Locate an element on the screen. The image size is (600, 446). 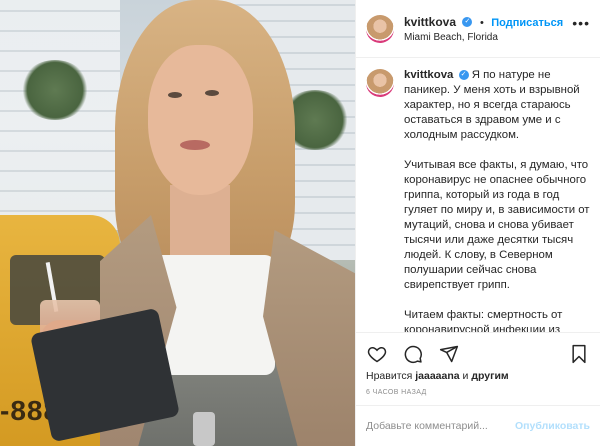
publish-button: Опубликовать is located at coordinates (552, 426).